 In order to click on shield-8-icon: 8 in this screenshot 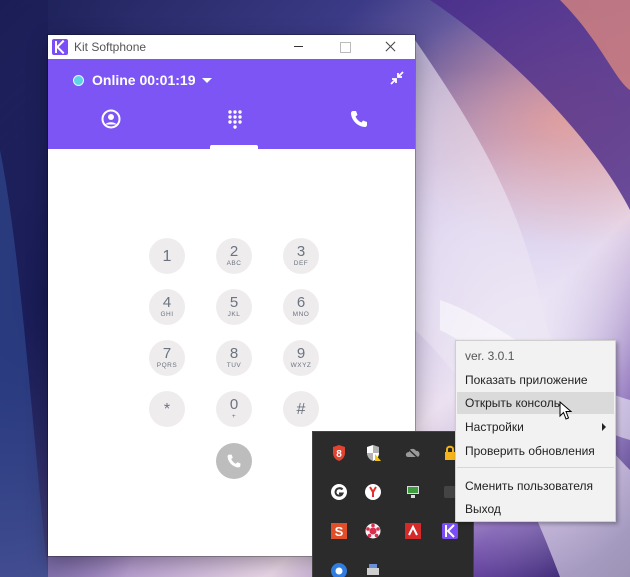, I will do `click(339, 453)`.